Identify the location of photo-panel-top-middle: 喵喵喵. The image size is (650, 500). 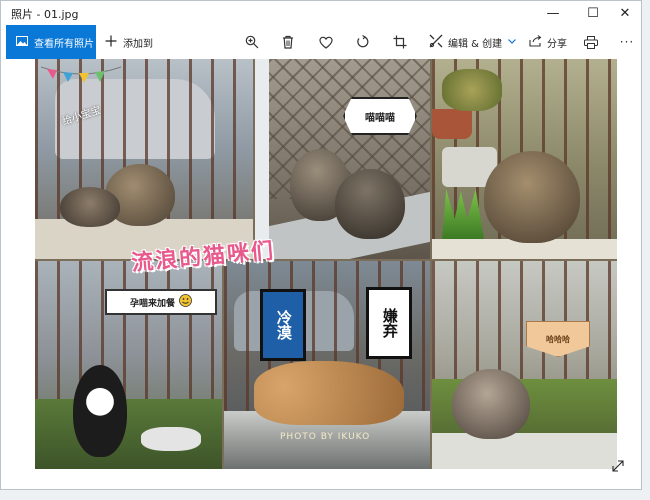
(342, 159).